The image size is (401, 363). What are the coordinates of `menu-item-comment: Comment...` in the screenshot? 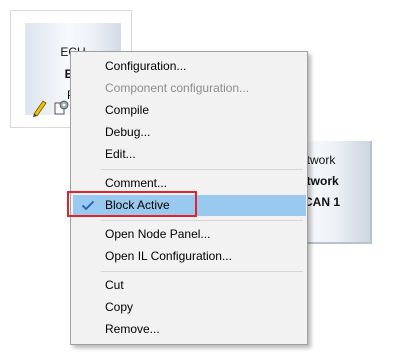 It's located at (189, 183).